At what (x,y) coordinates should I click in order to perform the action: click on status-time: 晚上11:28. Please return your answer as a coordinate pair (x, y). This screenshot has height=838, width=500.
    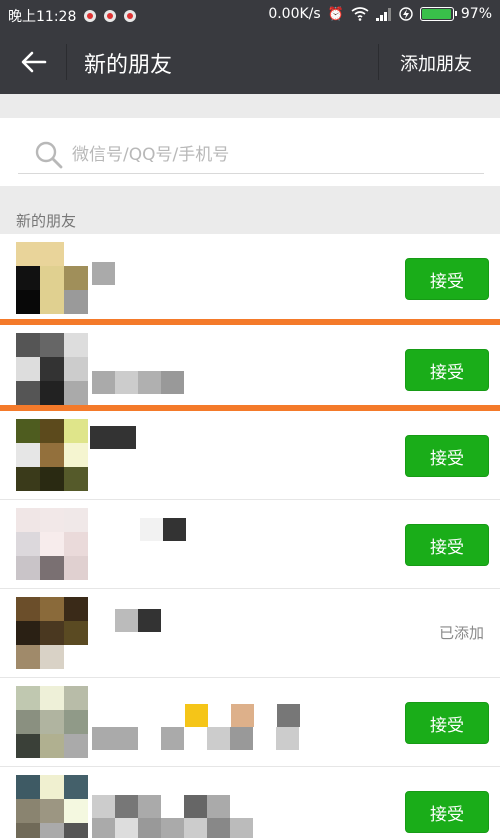
    Looking at the image, I should click on (42, 17).